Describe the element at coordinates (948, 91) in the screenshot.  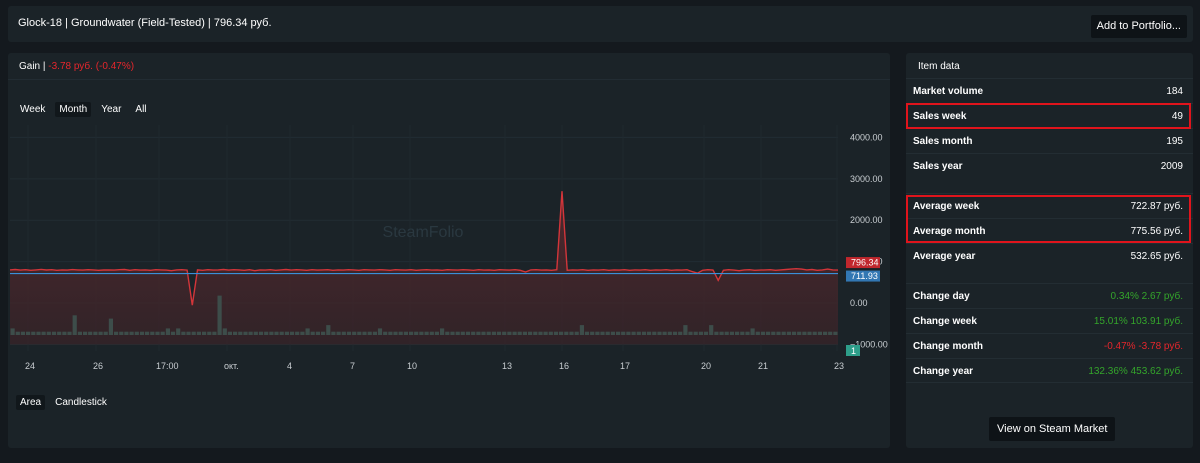
I see `row-label: Market volume` at that location.